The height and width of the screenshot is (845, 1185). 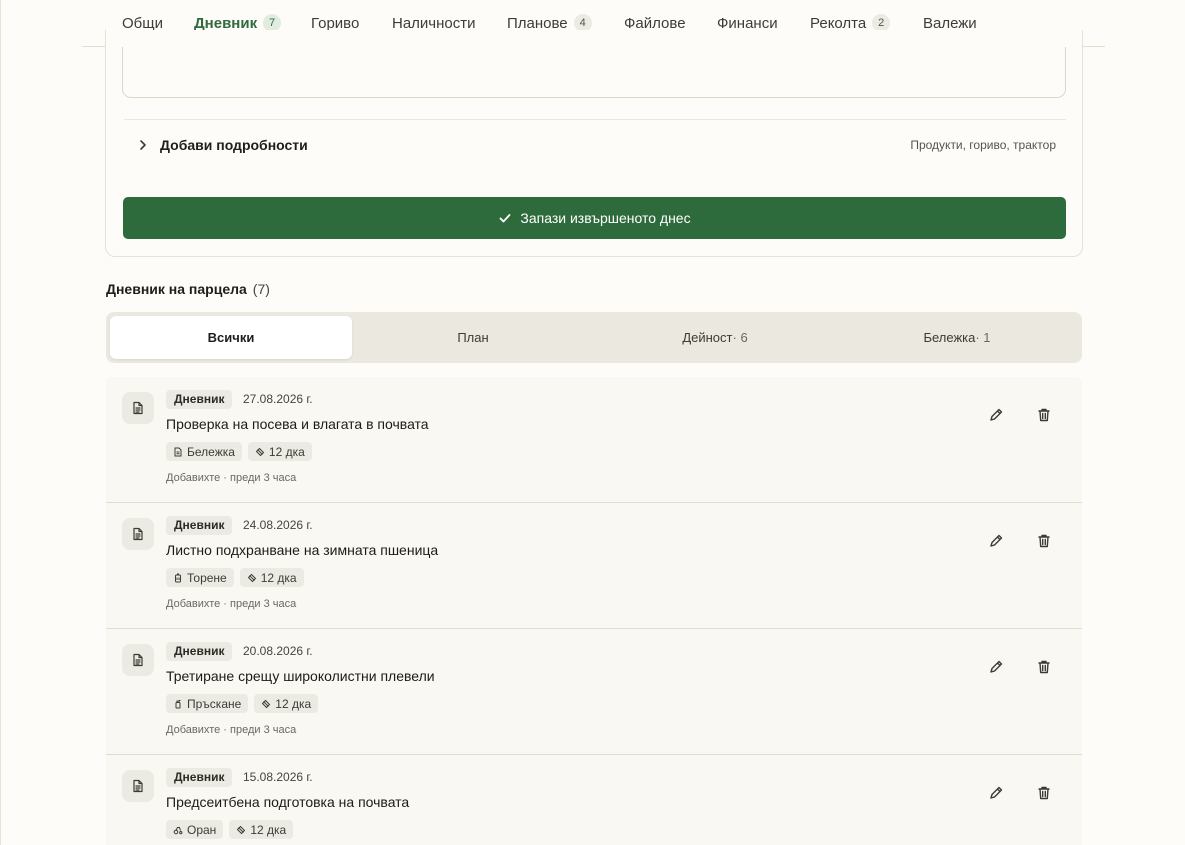 What do you see at coordinates (211, 451) in the screenshot?
I see `chip-label: Бележка` at bounding box center [211, 451].